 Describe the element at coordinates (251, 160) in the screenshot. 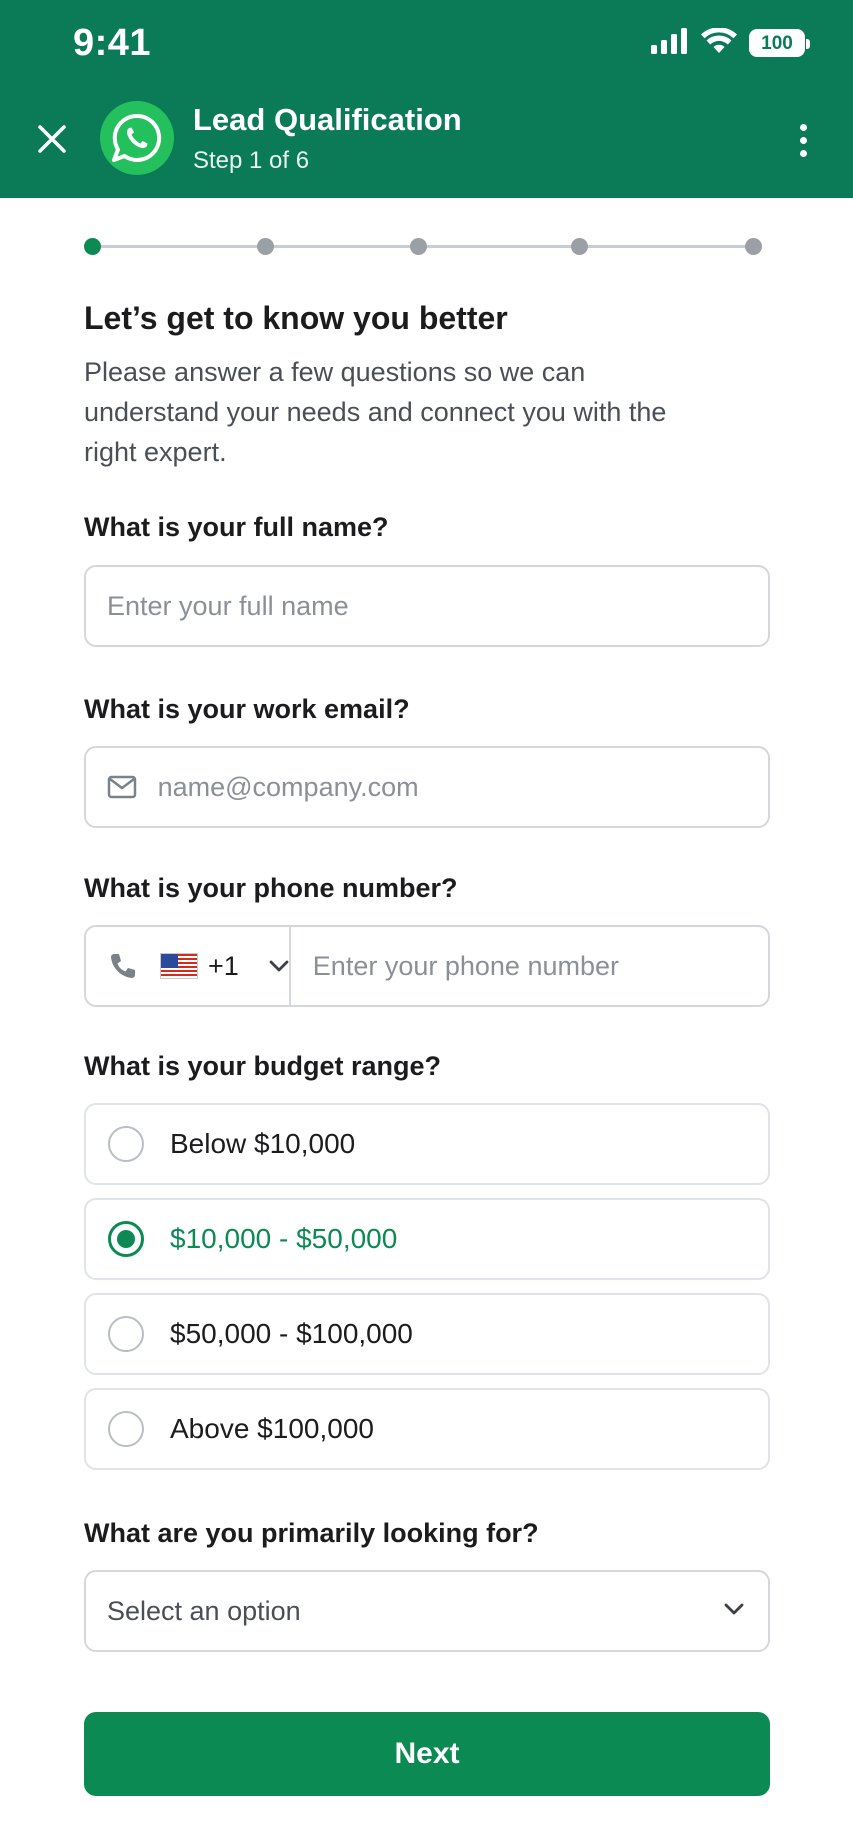

I see `step-indicator: Step 1 of 6` at that location.